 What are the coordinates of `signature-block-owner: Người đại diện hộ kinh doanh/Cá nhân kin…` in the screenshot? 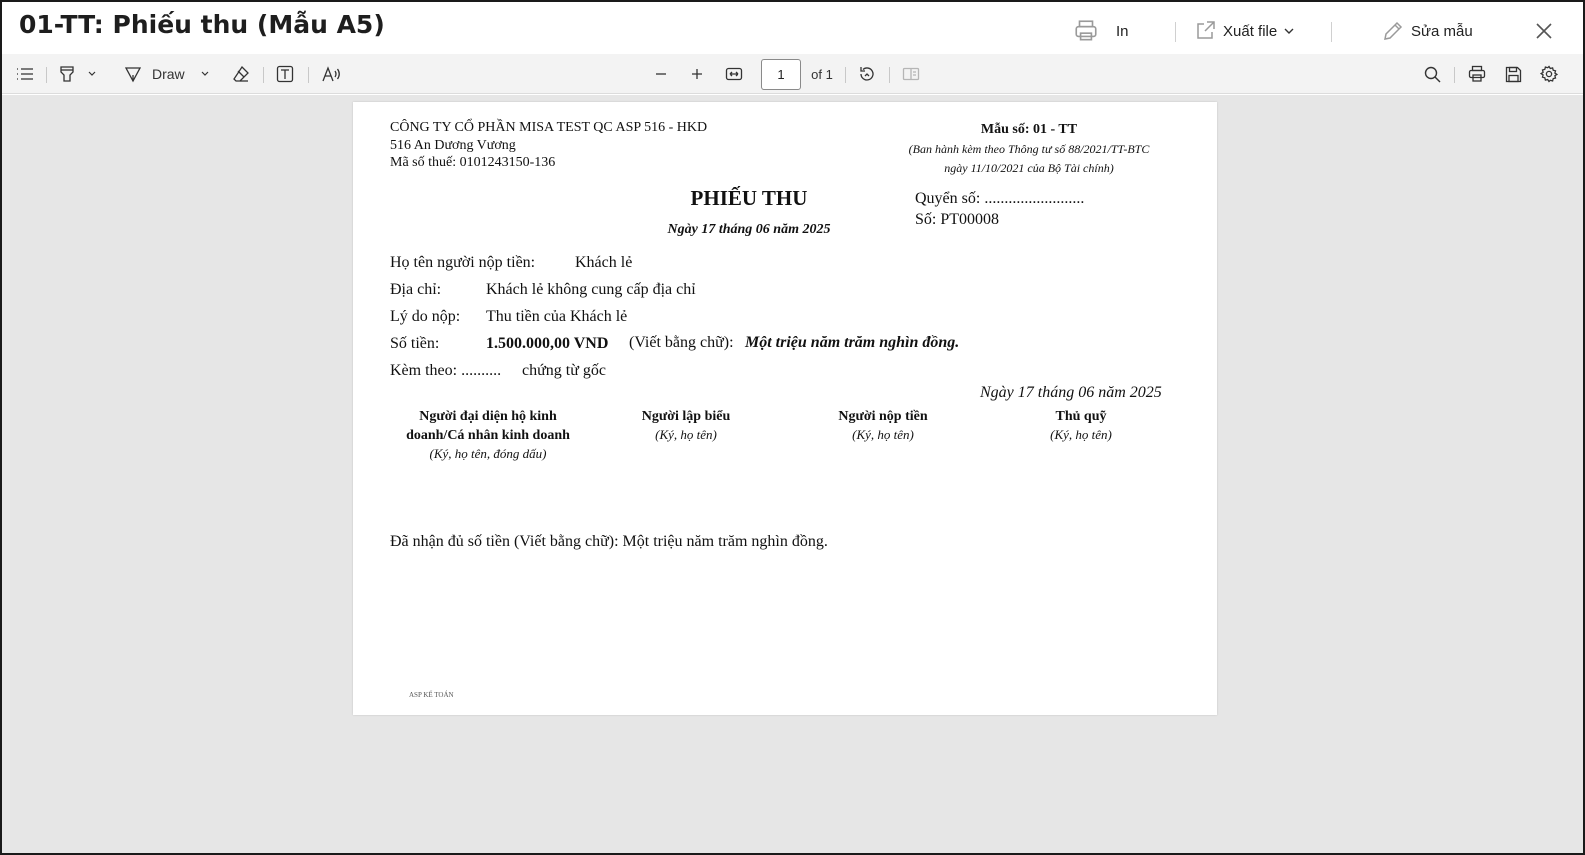 It's located at (488, 435).